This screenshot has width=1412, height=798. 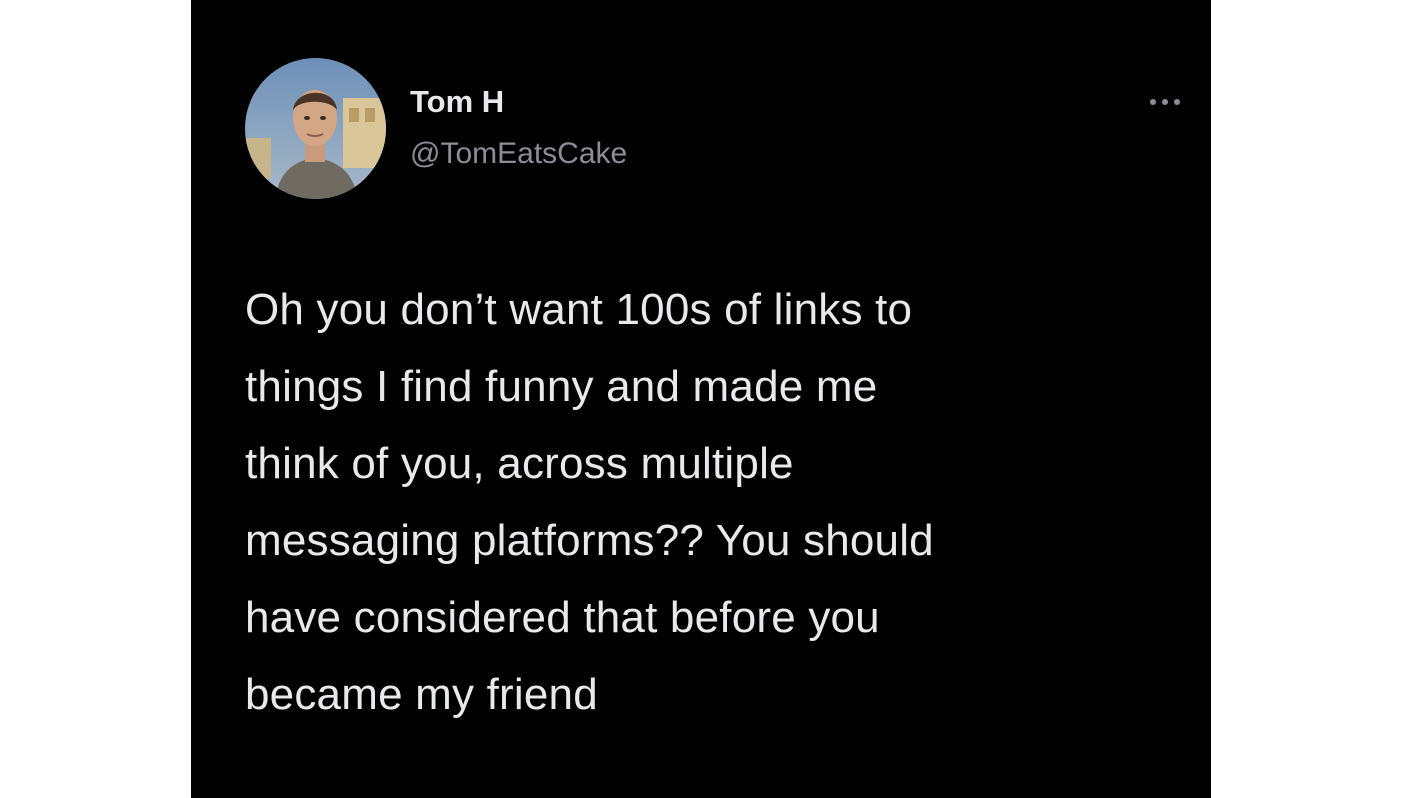 I want to click on more-options-button, so click(x=1165, y=102).